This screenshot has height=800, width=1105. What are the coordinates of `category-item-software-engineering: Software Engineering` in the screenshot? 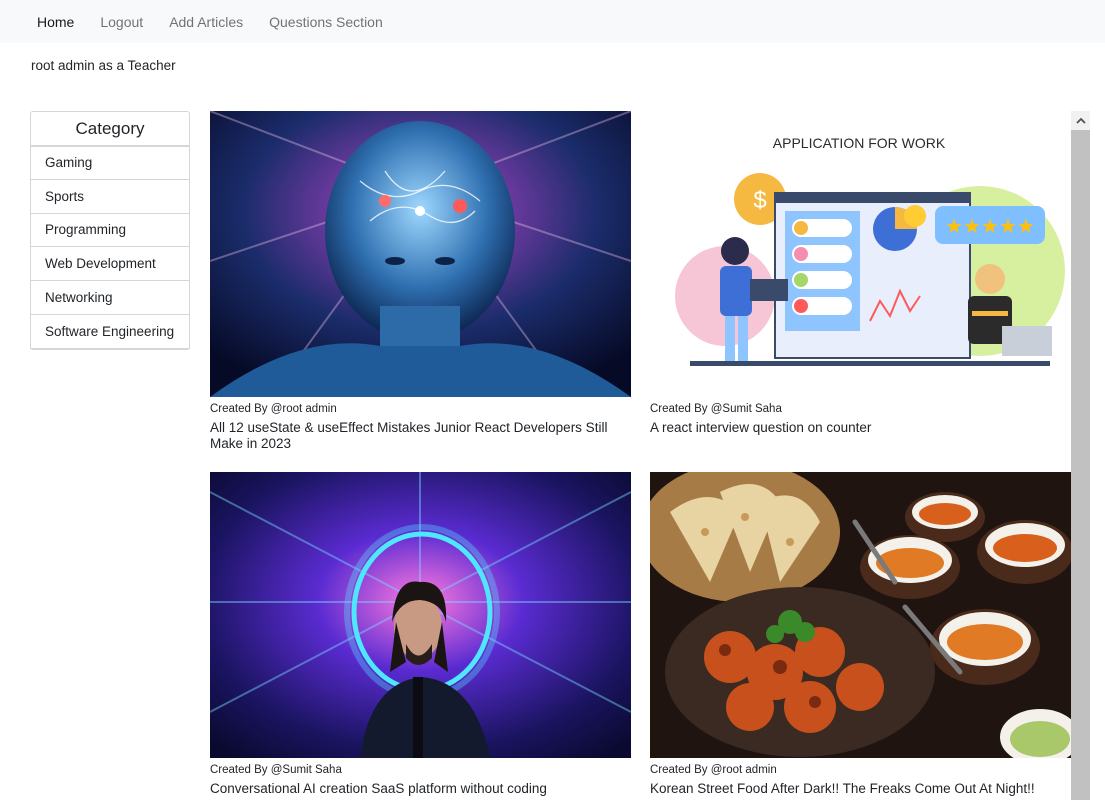 It's located at (110, 331).